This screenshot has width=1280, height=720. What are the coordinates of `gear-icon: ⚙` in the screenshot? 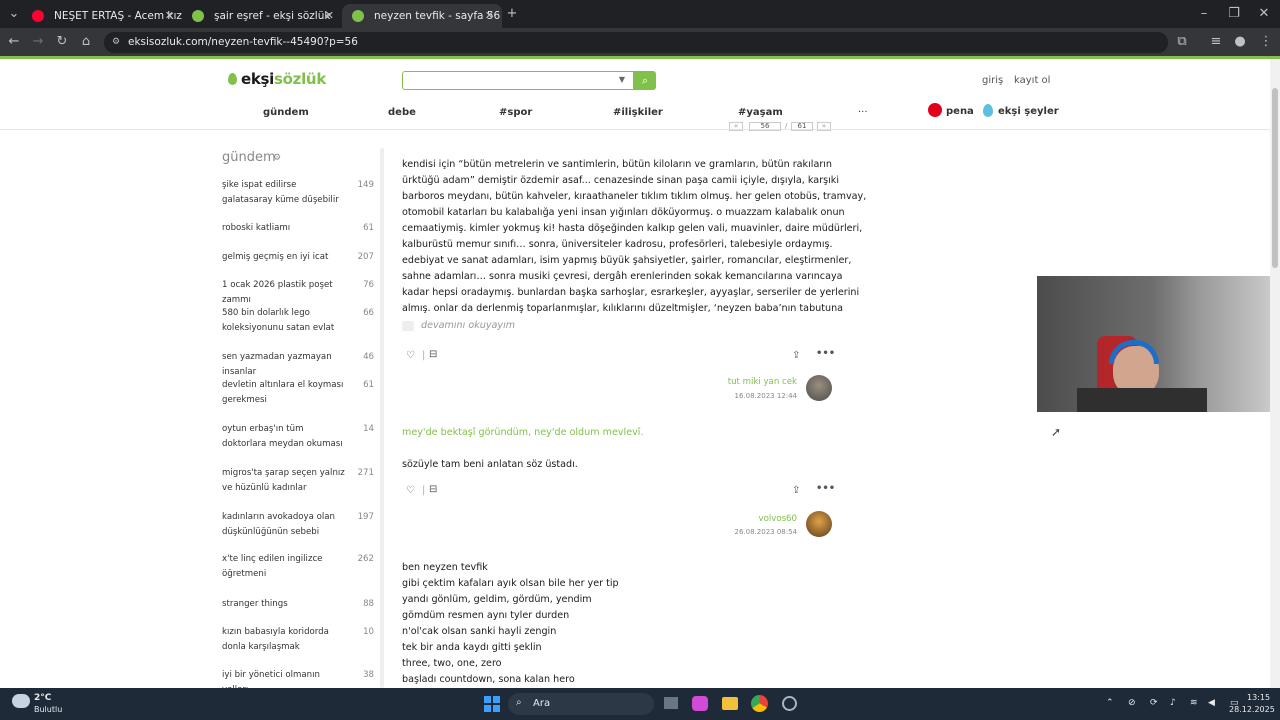 It's located at (277, 158).